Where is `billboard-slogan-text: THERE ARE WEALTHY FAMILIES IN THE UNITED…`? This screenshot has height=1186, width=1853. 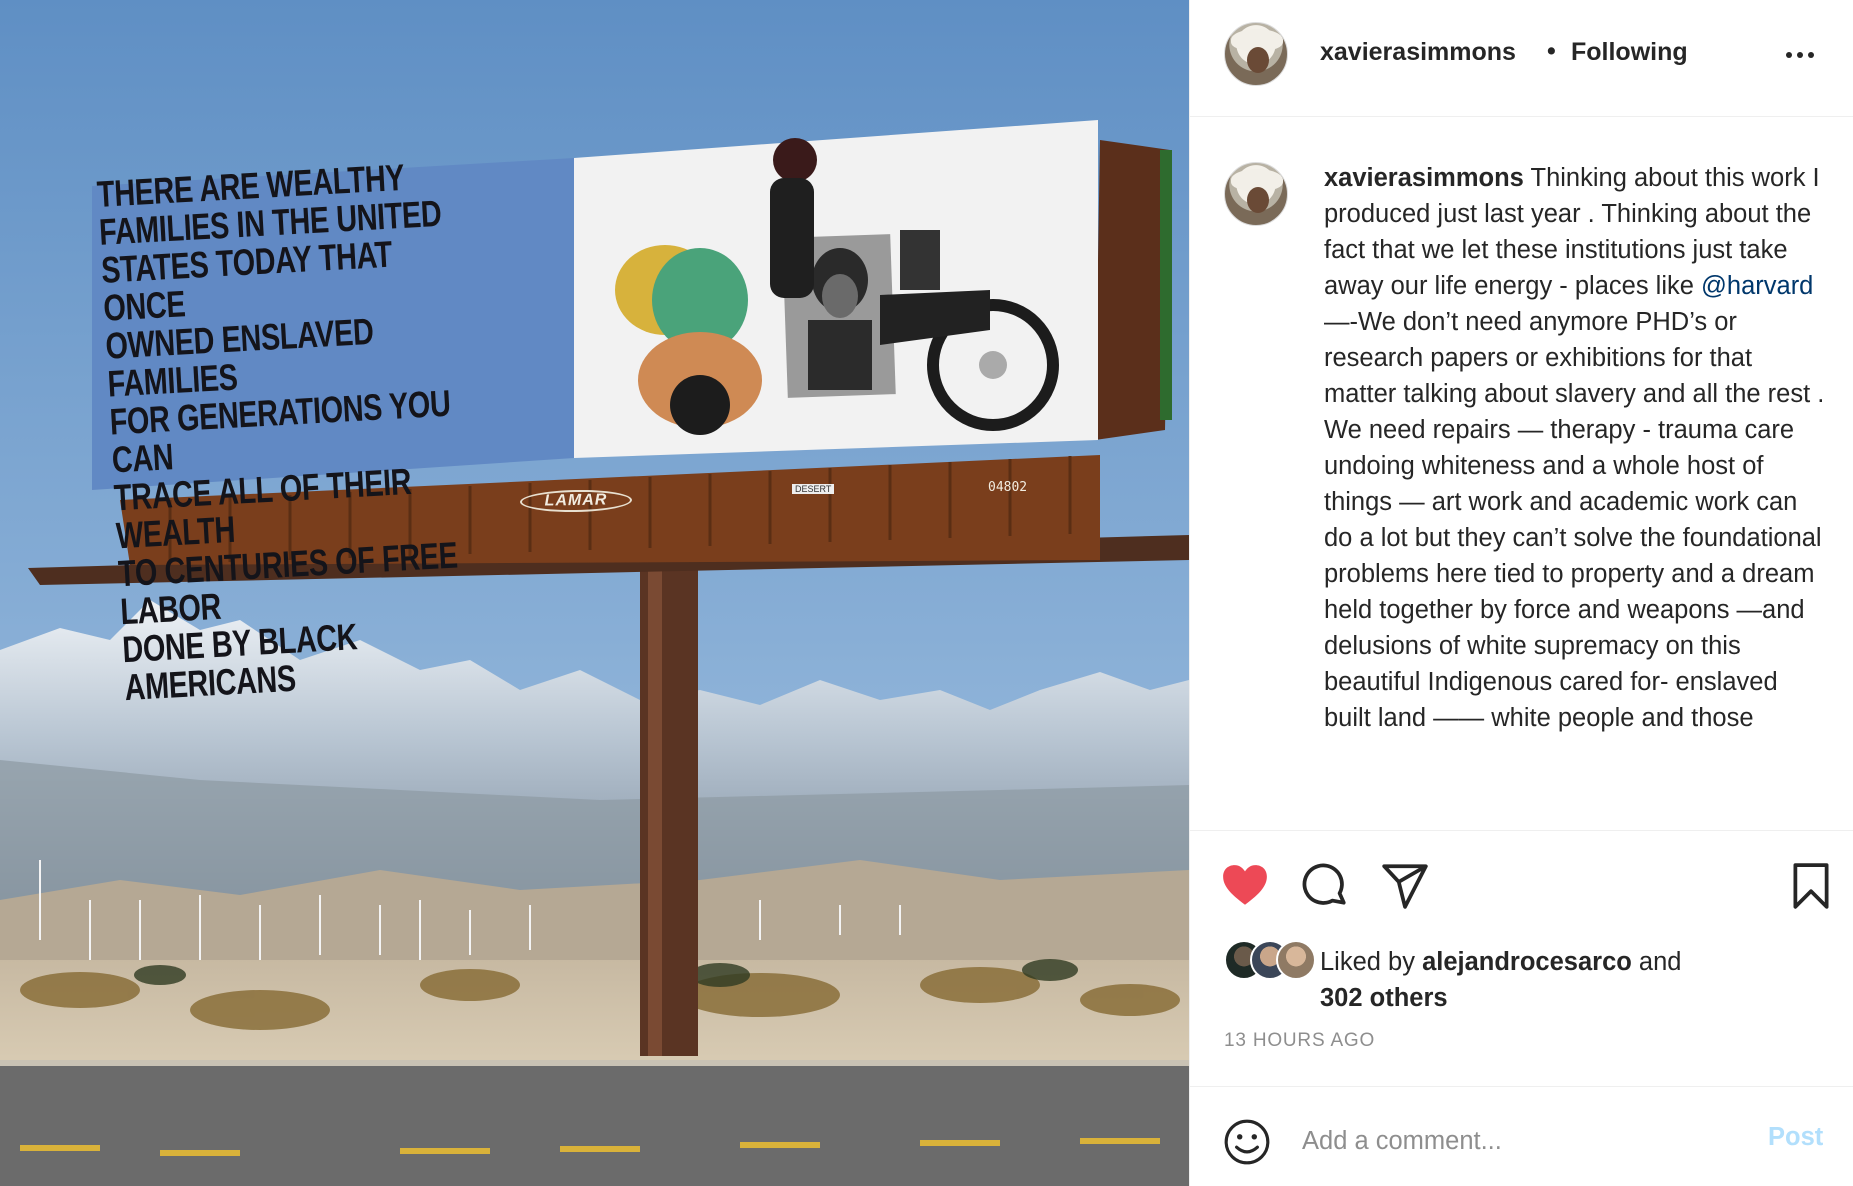
billboard-slogan-text: THERE ARE WEALTHY FAMILIES IN THE UNITED… is located at coordinates (277, 432).